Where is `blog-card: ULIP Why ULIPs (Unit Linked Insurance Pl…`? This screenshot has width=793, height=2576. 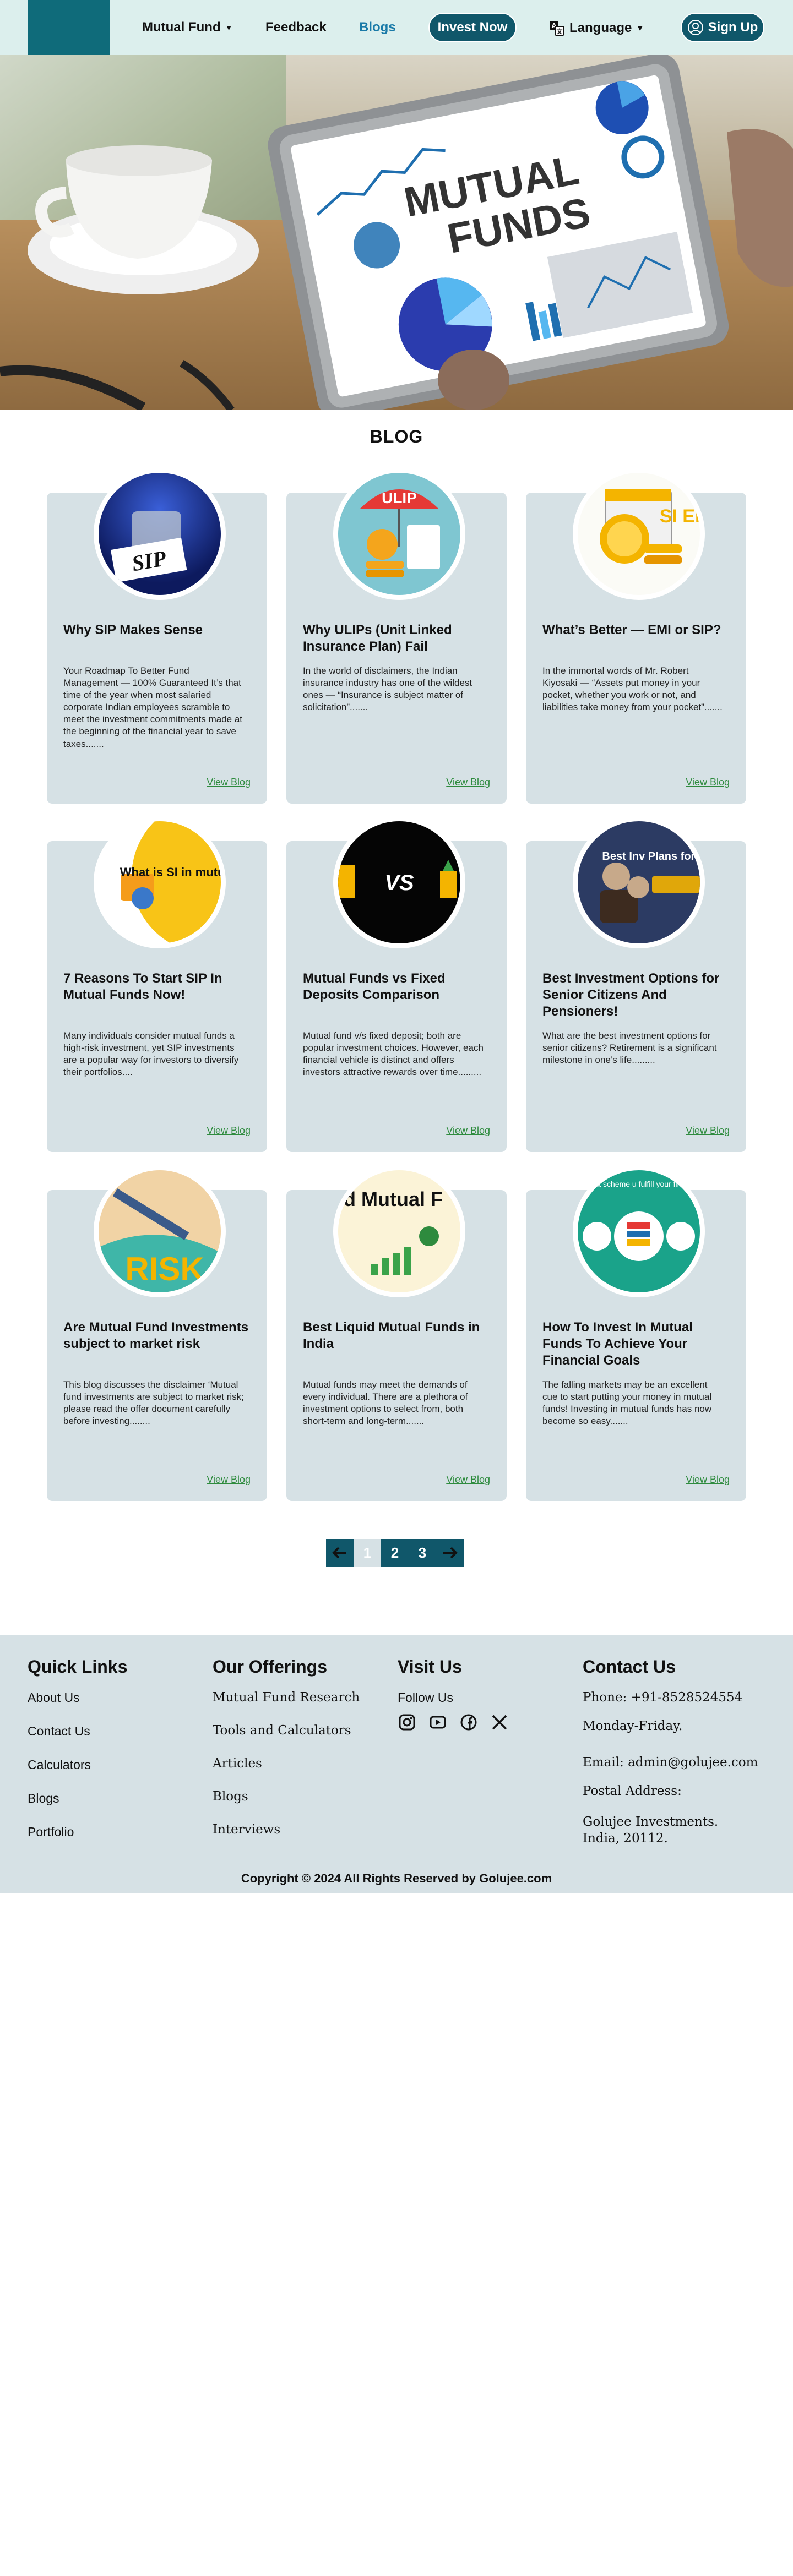 blog-card: ULIP Why ULIPs (Unit Linked Insurance Pl… is located at coordinates (397, 636).